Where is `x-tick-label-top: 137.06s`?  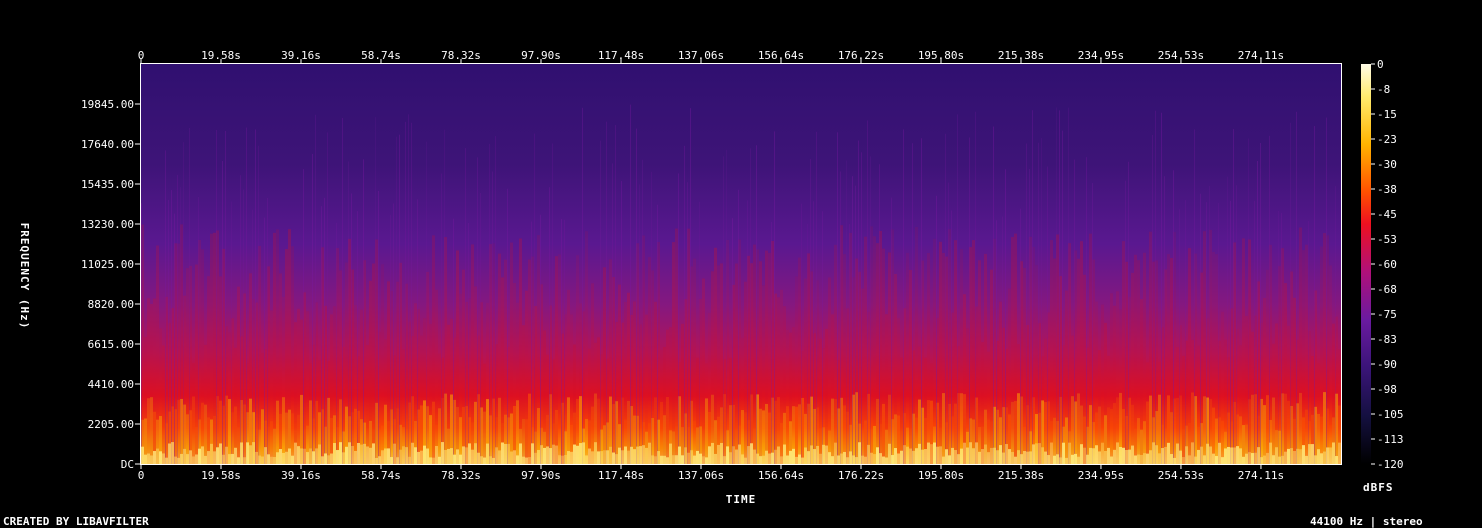 x-tick-label-top: 137.06s is located at coordinates (701, 55).